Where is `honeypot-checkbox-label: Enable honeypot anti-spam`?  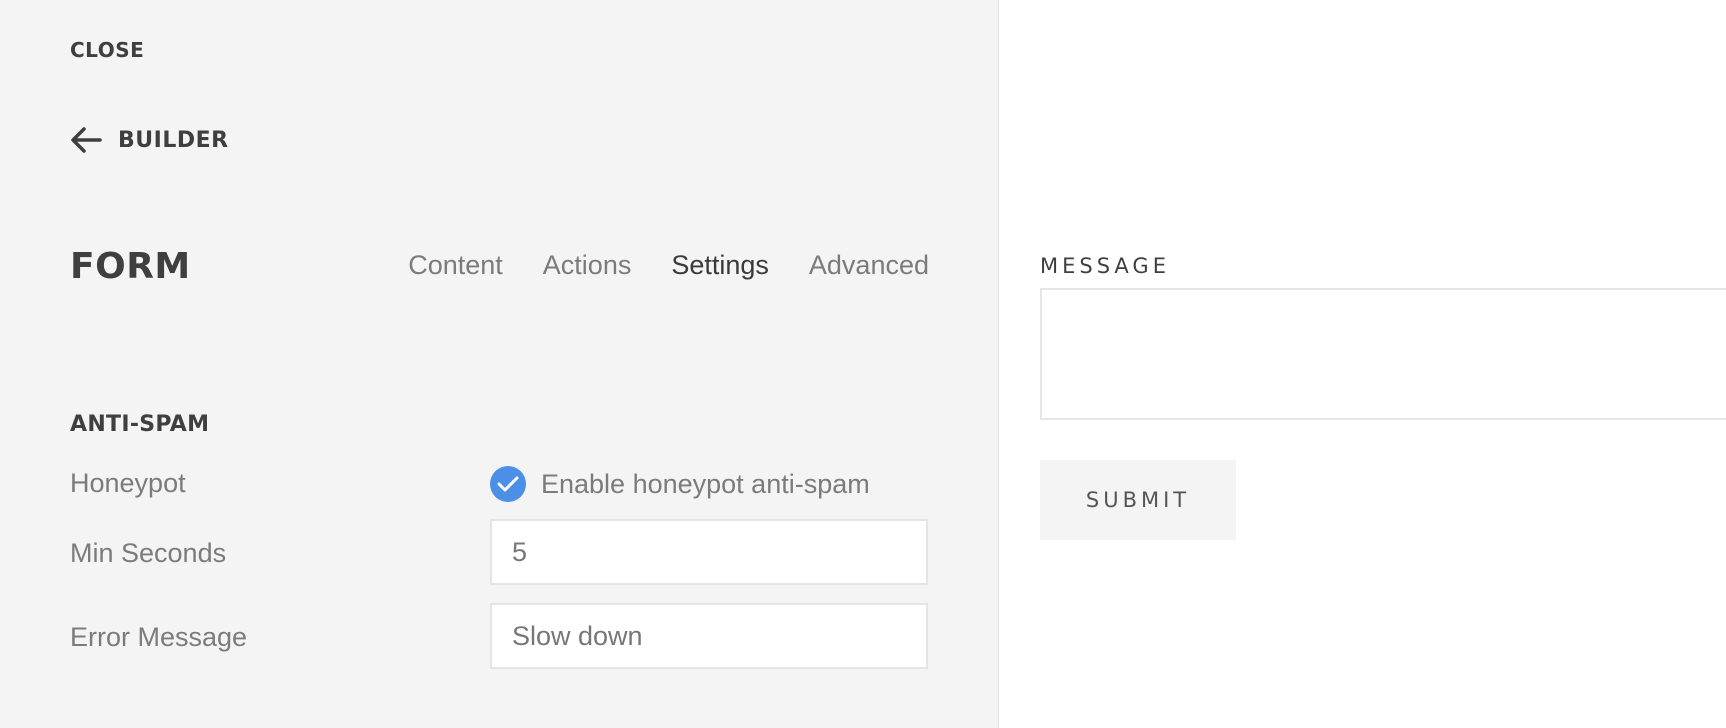 honeypot-checkbox-label: Enable honeypot anti-spam is located at coordinates (705, 483).